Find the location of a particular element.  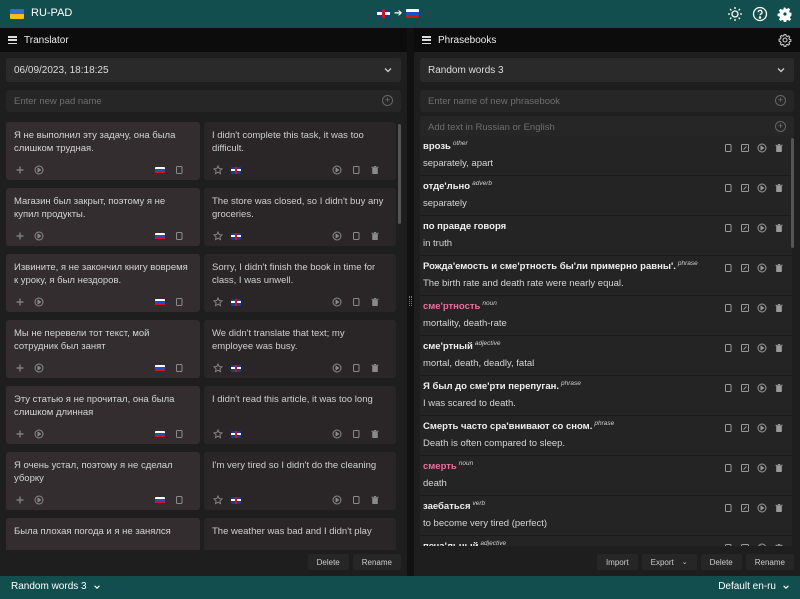

add-pad-icon: + is located at coordinates (387, 100).